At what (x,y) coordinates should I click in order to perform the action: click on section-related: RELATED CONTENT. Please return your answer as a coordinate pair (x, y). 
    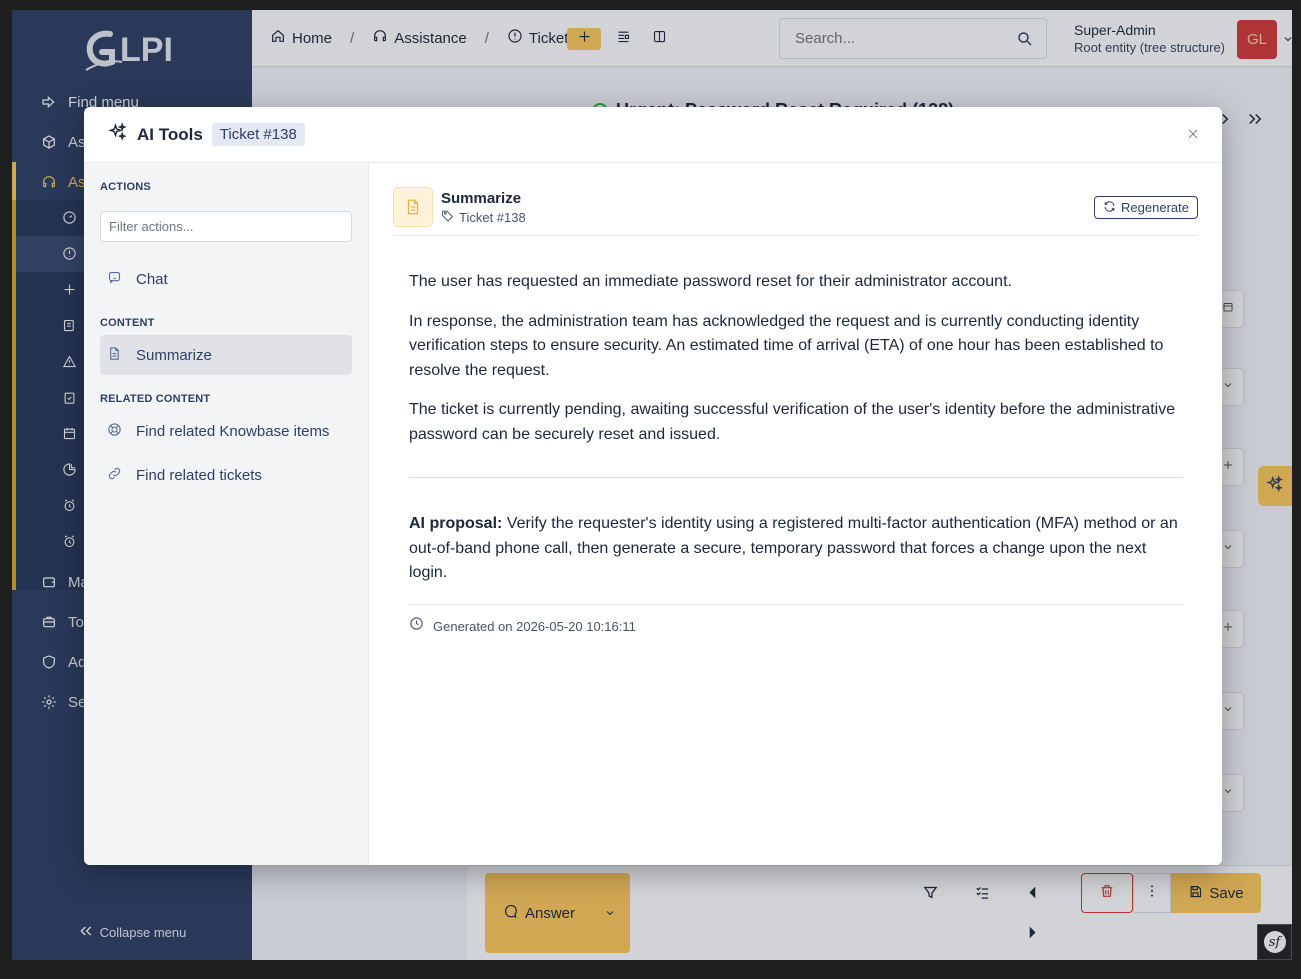
    Looking at the image, I should click on (155, 399).